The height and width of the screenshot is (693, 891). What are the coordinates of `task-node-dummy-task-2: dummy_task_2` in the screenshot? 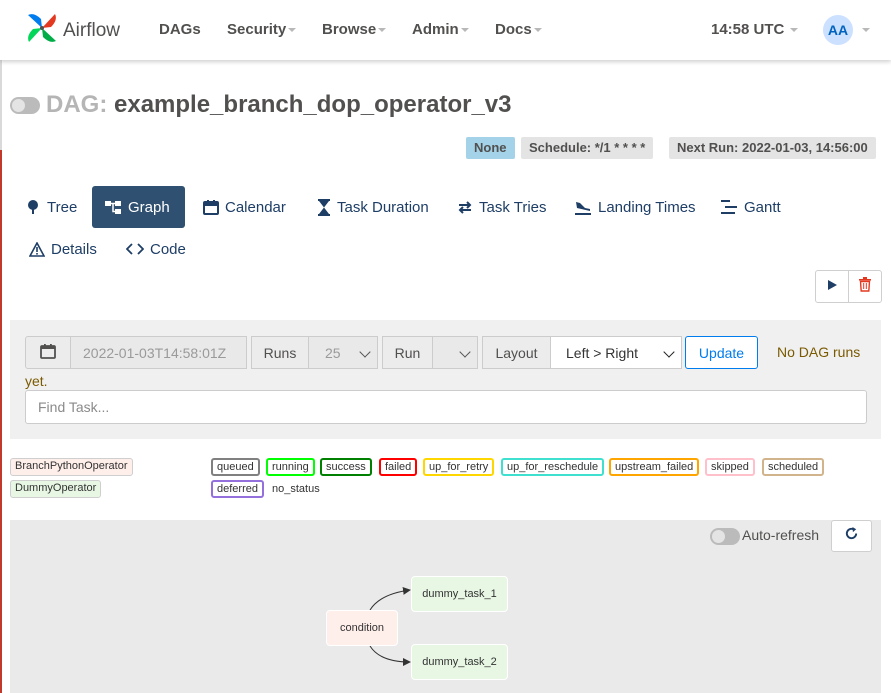 It's located at (459, 662).